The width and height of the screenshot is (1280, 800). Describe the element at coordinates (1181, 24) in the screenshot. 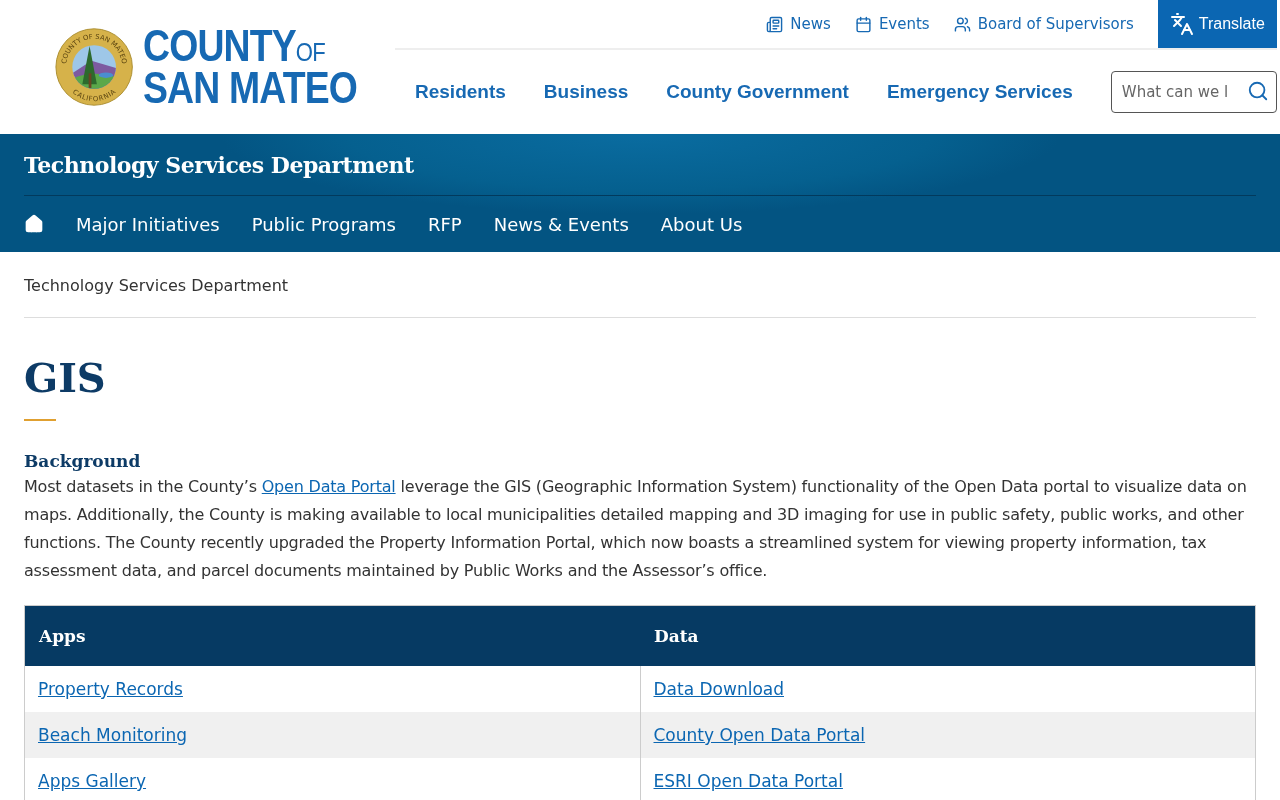

I see `translate-icon` at that location.